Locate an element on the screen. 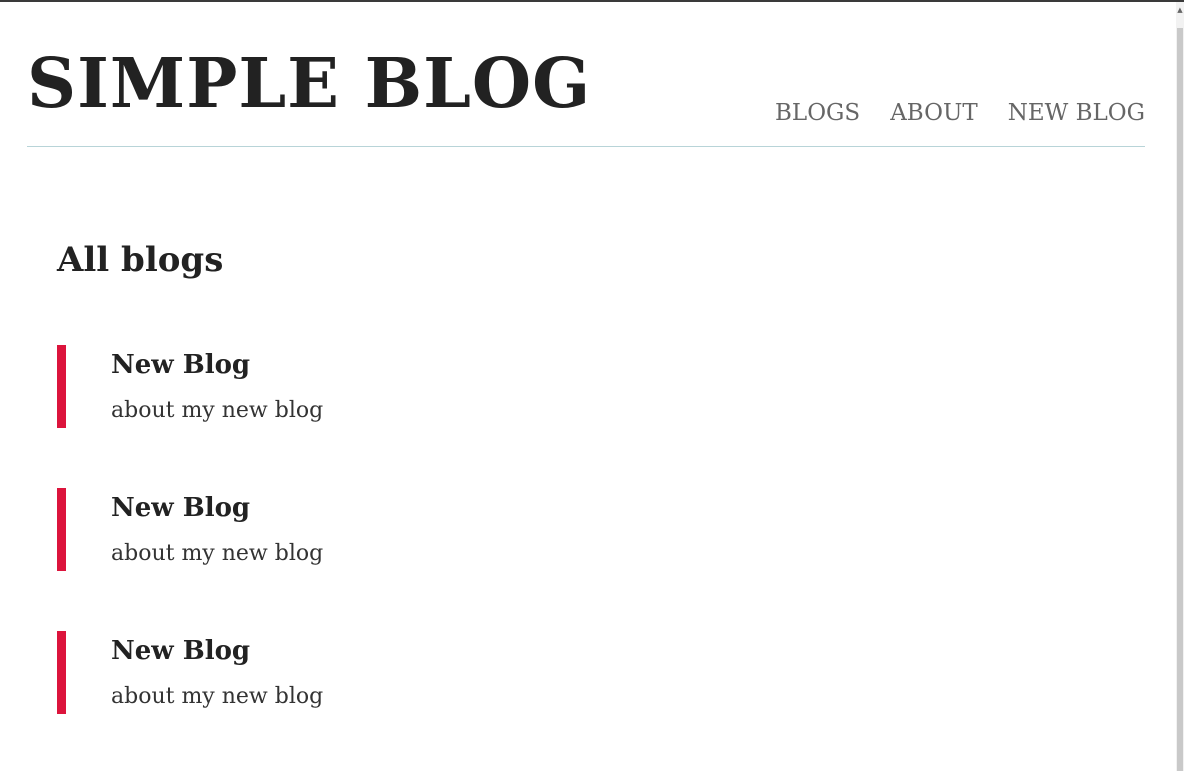 This screenshot has height=774, width=1184. main-nav: BLOGS ABOUT NEW BLOG is located at coordinates (960, 113).